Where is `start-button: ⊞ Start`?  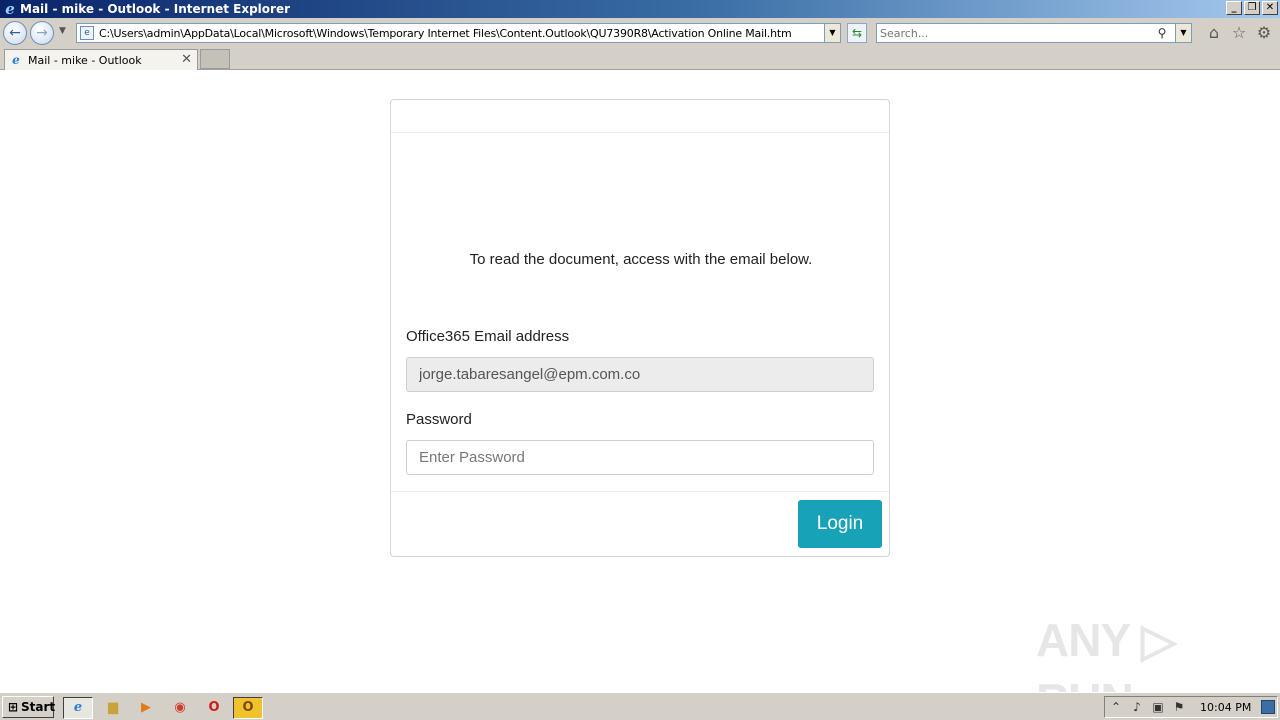
start-button: ⊞ Start is located at coordinates (29, 707).